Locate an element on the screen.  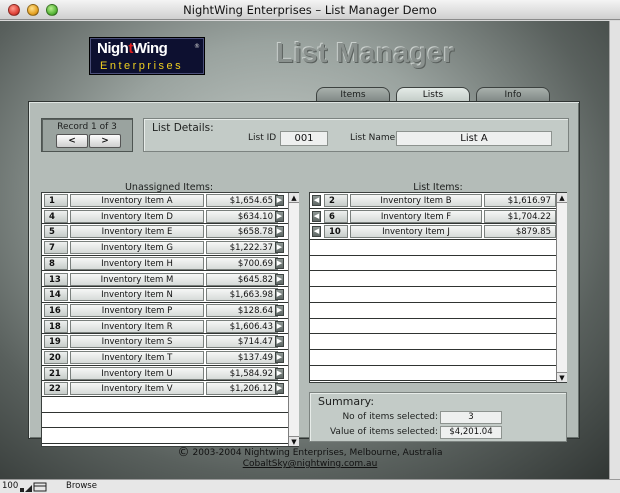
list-details-heading: List Details: is located at coordinates (183, 128).